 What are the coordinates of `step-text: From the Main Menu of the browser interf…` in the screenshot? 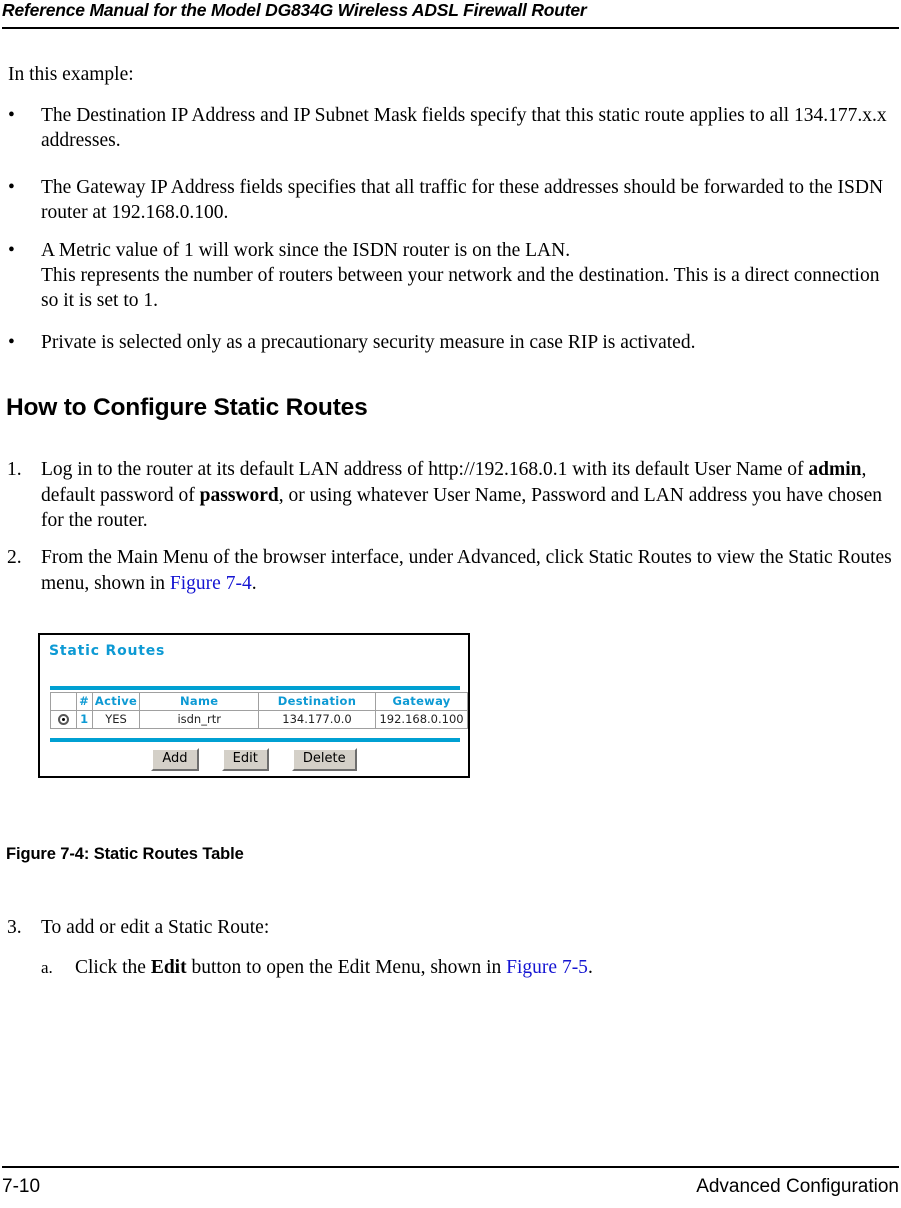 It's located at (467, 570).